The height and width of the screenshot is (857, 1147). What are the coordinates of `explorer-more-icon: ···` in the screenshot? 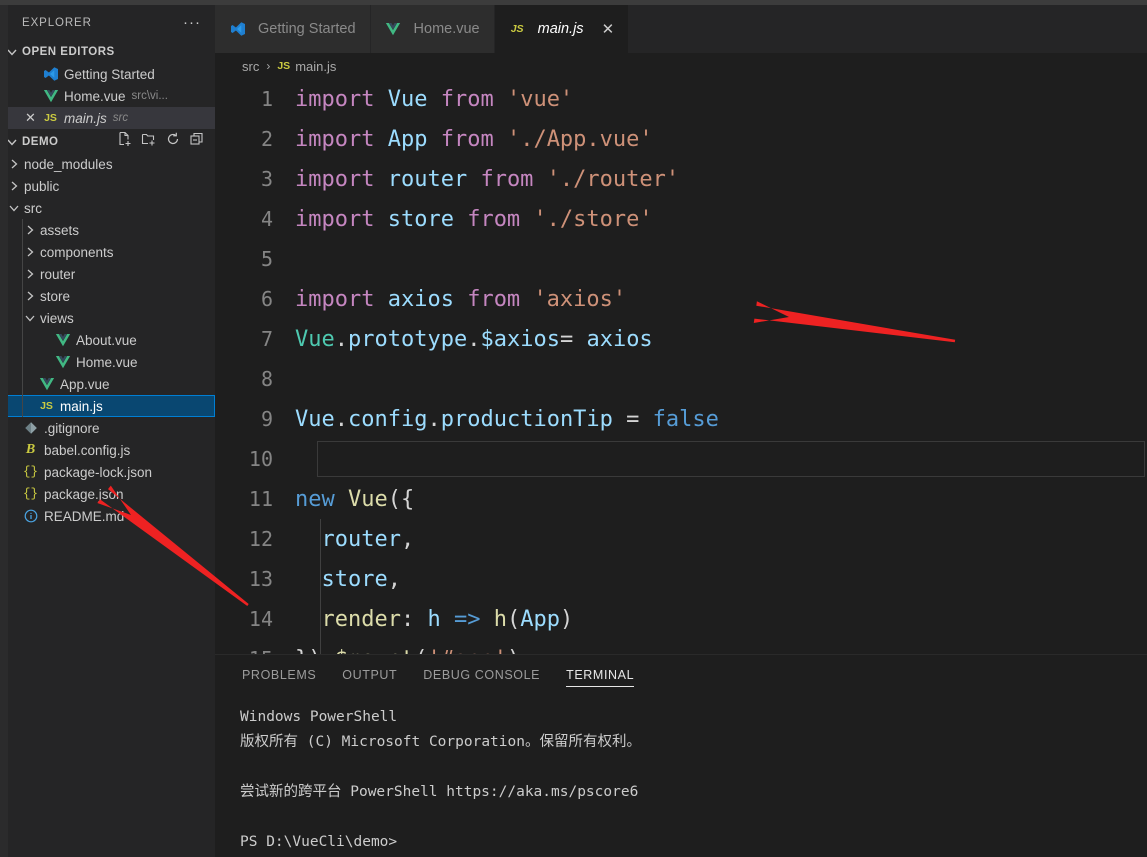 It's located at (192, 22).